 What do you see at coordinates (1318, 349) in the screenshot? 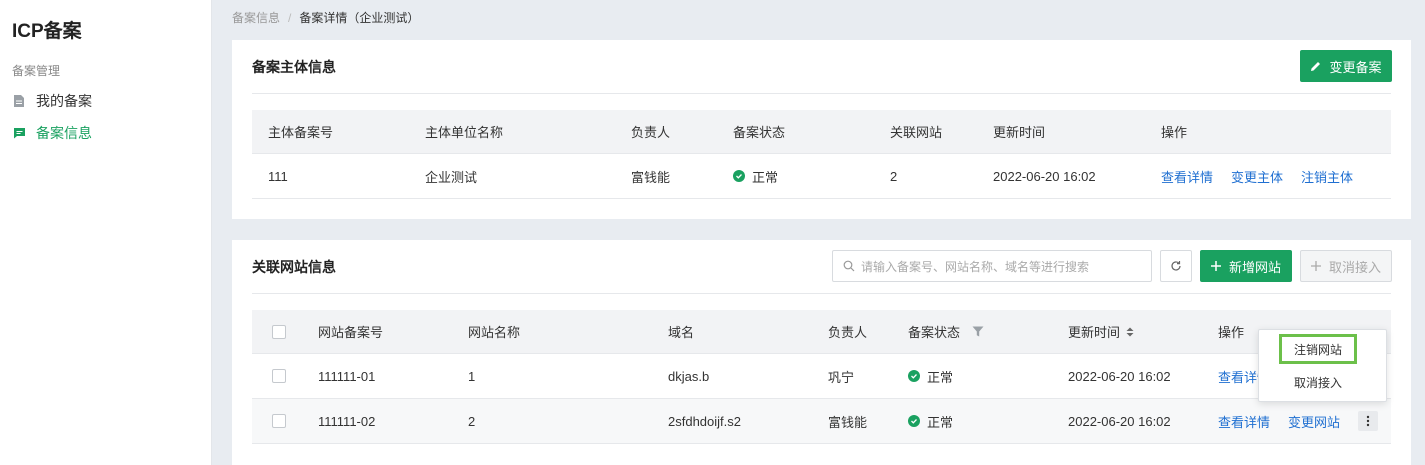
I see `menu-item-cancel-website: 注销网站` at bounding box center [1318, 349].